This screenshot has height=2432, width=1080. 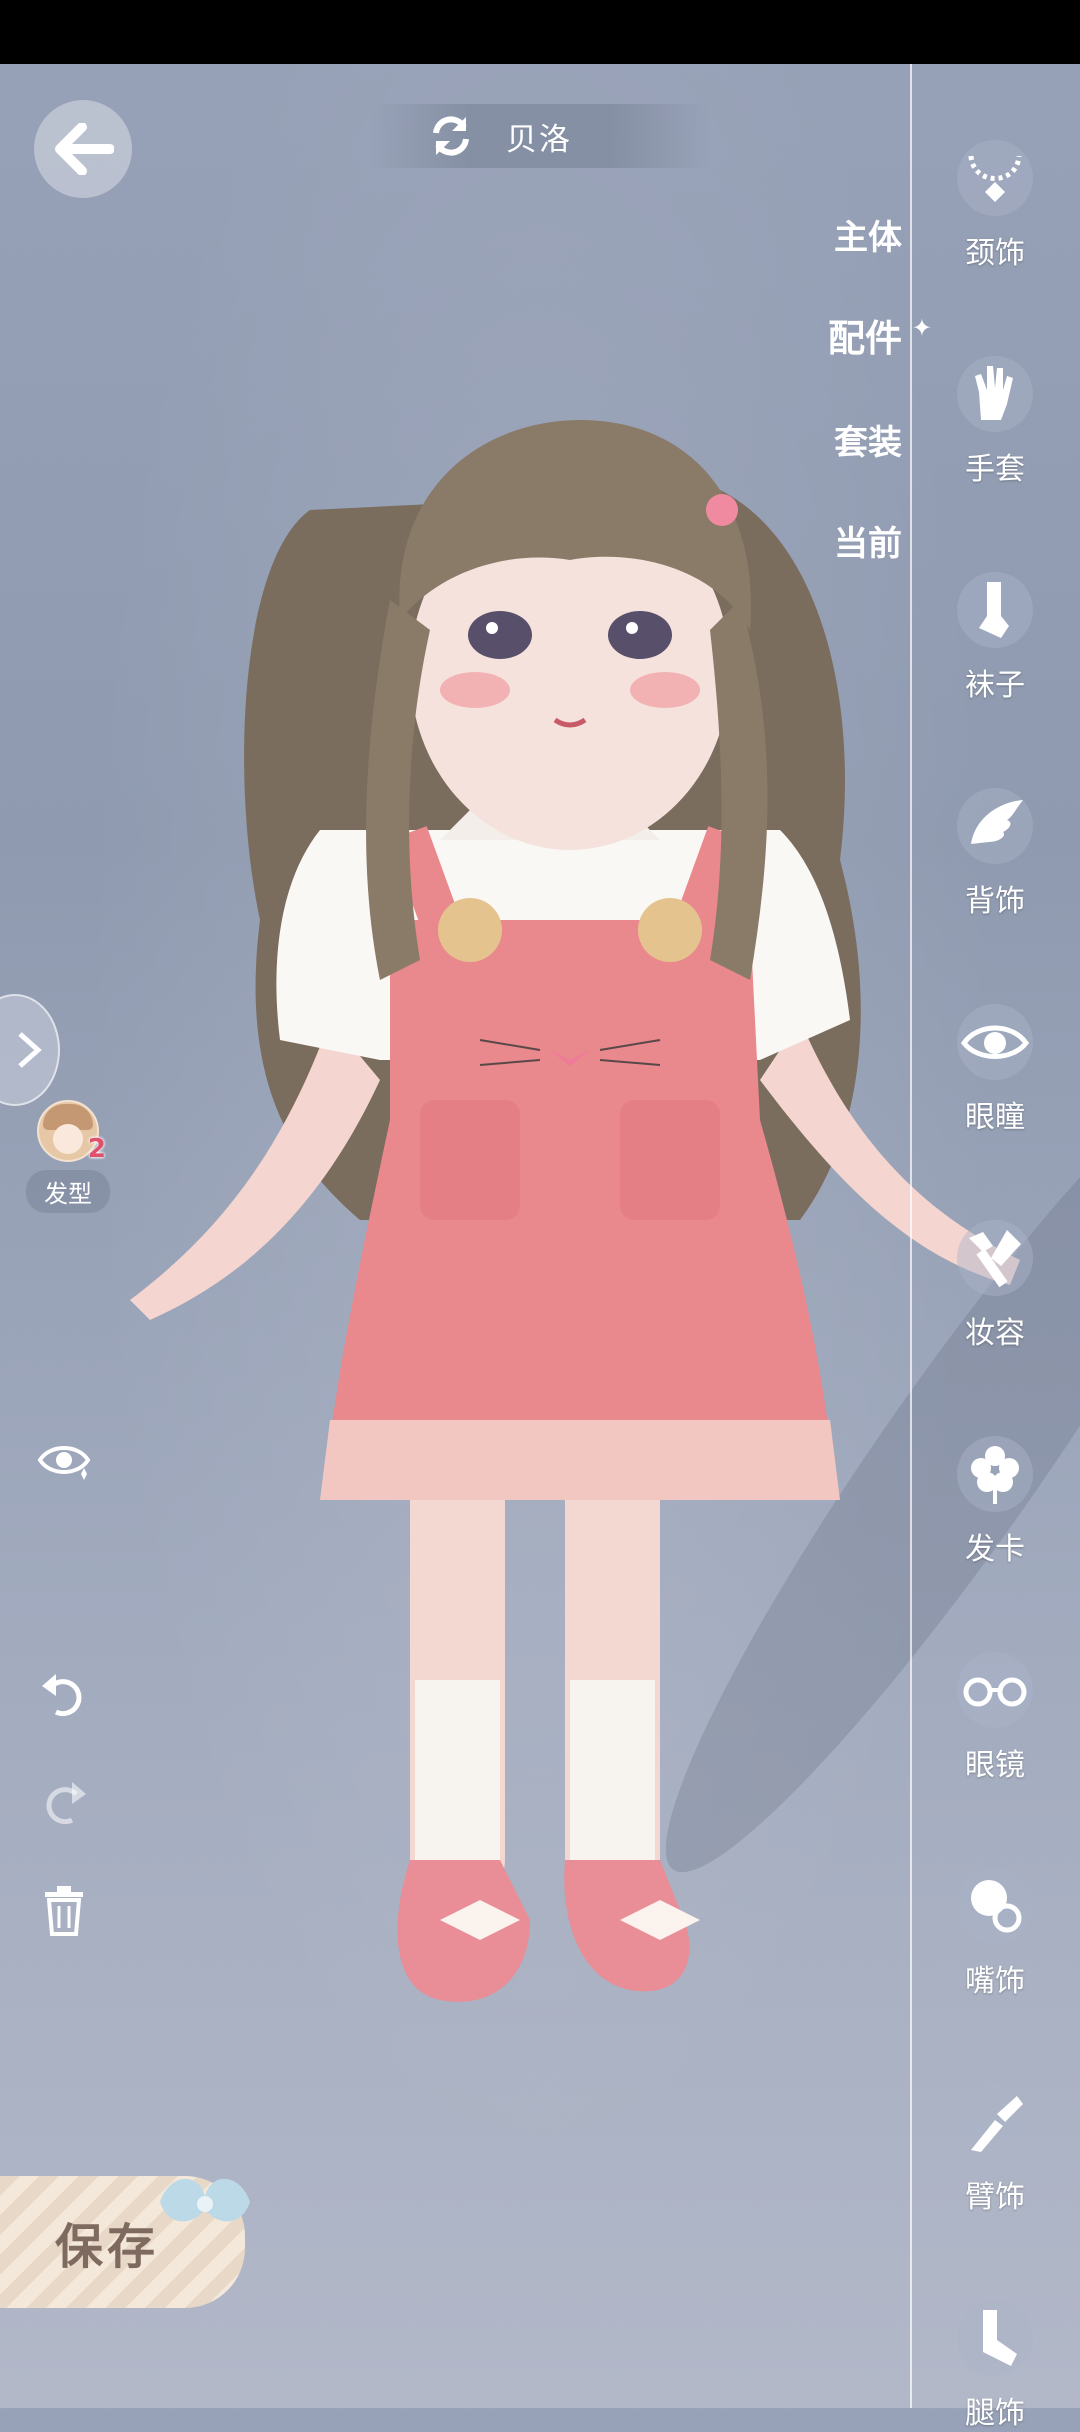 I want to click on slot-label: 眼镜, so click(x=995, y=1765).